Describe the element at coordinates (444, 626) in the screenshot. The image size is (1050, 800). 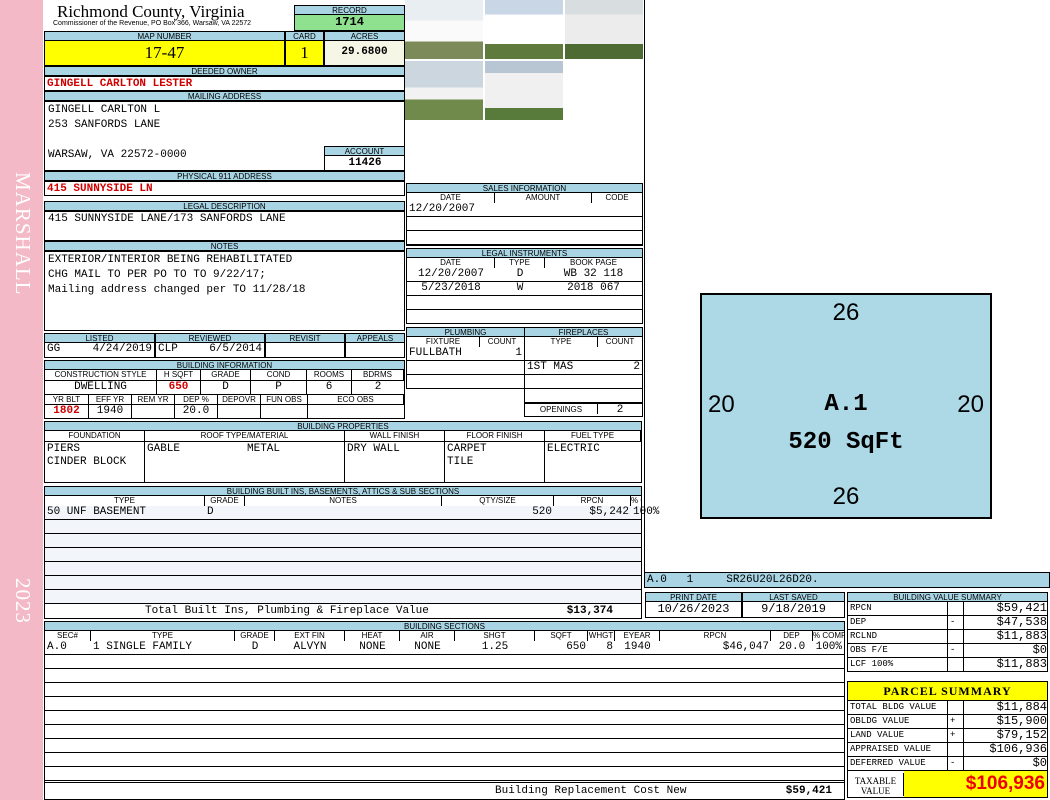
I see `sections-label: BUILDING SECTIONS` at that location.